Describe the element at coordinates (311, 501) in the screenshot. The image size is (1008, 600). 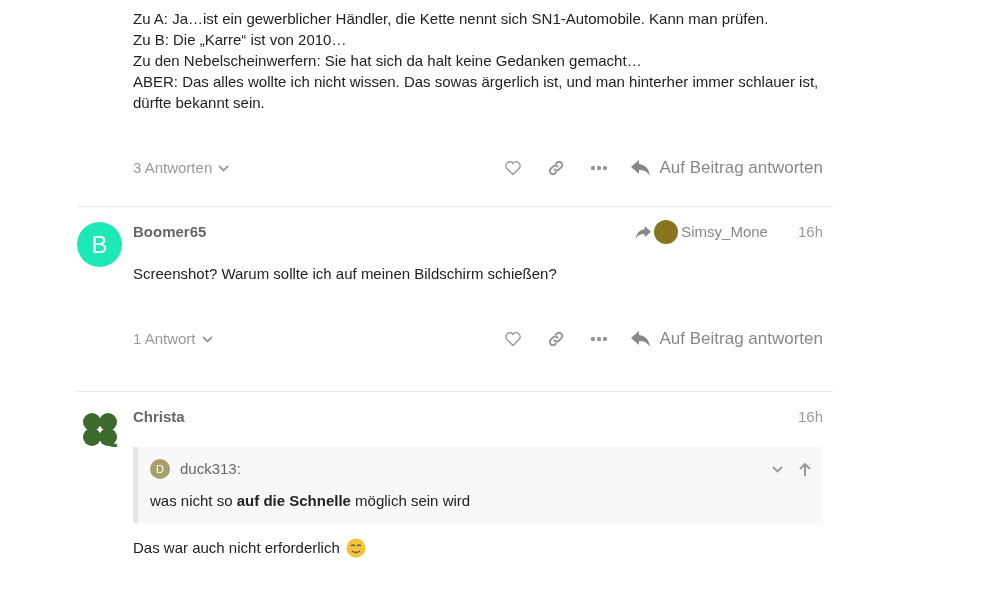
I see `quote-text: was nicht so auf die Schnelle möglich sein wird` at that location.